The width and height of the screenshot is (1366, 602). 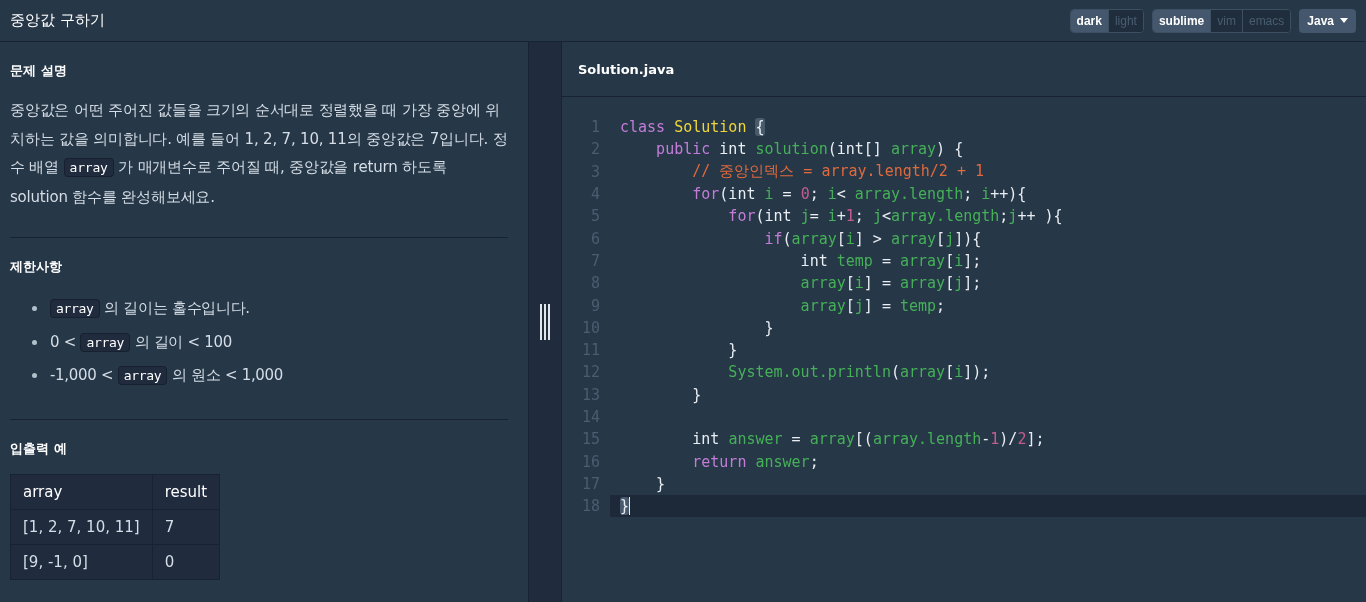 What do you see at coordinates (81, 561) in the screenshot?
I see `table-cell: [9, -1, 0]` at bounding box center [81, 561].